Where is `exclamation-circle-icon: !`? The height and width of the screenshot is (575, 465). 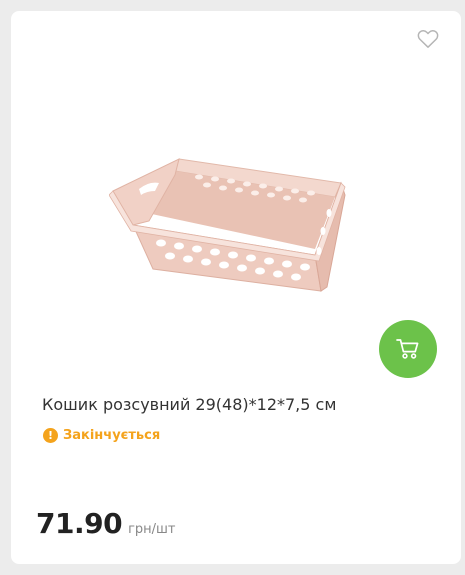
exclamation-circle-icon: ! is located at coordinates (50, 435).